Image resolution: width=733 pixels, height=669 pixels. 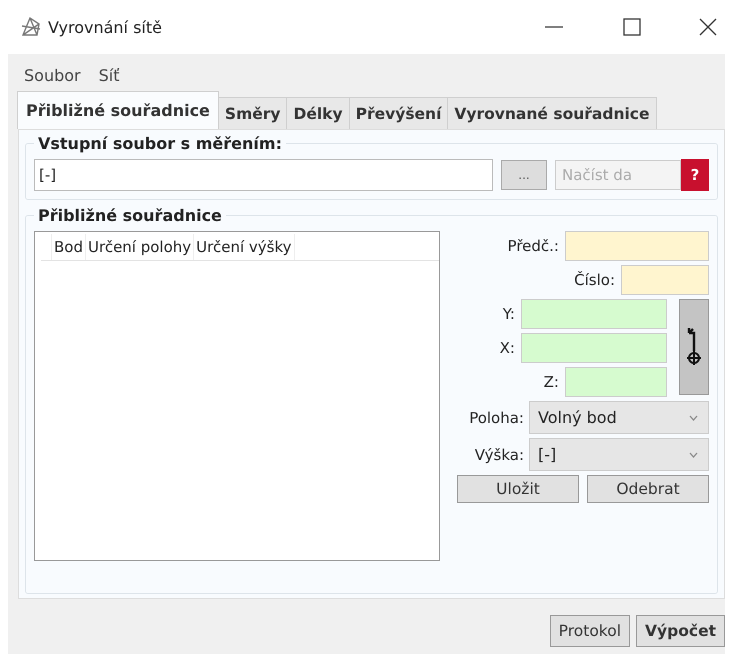 What do you see at coordinates (140, 247) in the screenshot?
I see `column-header: Určení polohy` at bounding box center [140, 247].